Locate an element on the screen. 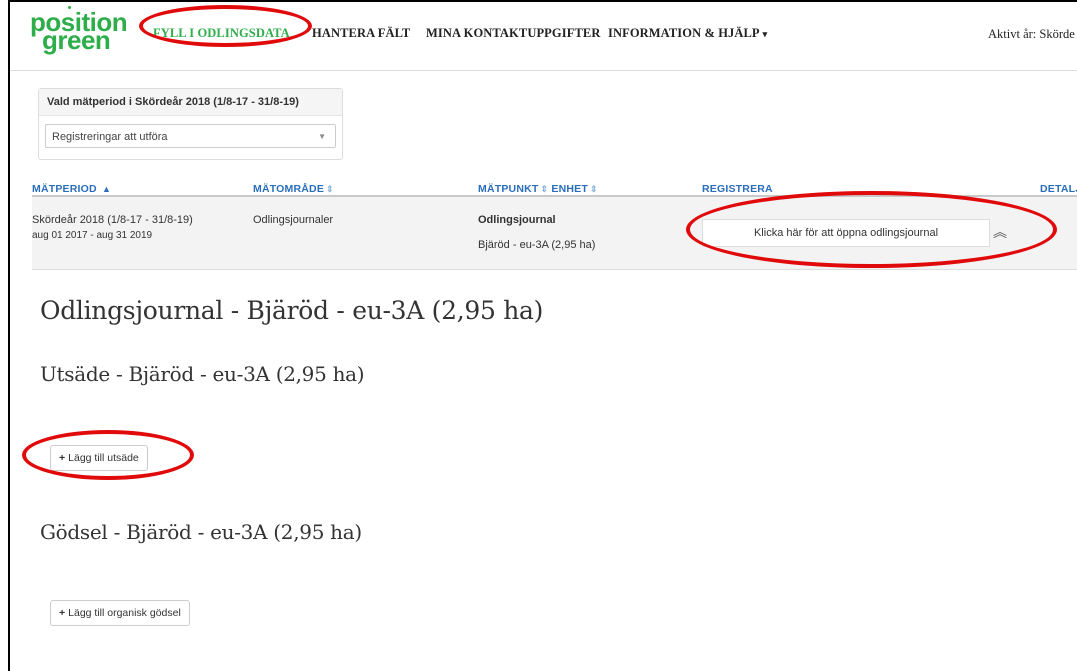 This screenshot has height=671, width=1077. column-header-matomrade-label: MÄTOMRÅDE is located at coordinates (289, 189).